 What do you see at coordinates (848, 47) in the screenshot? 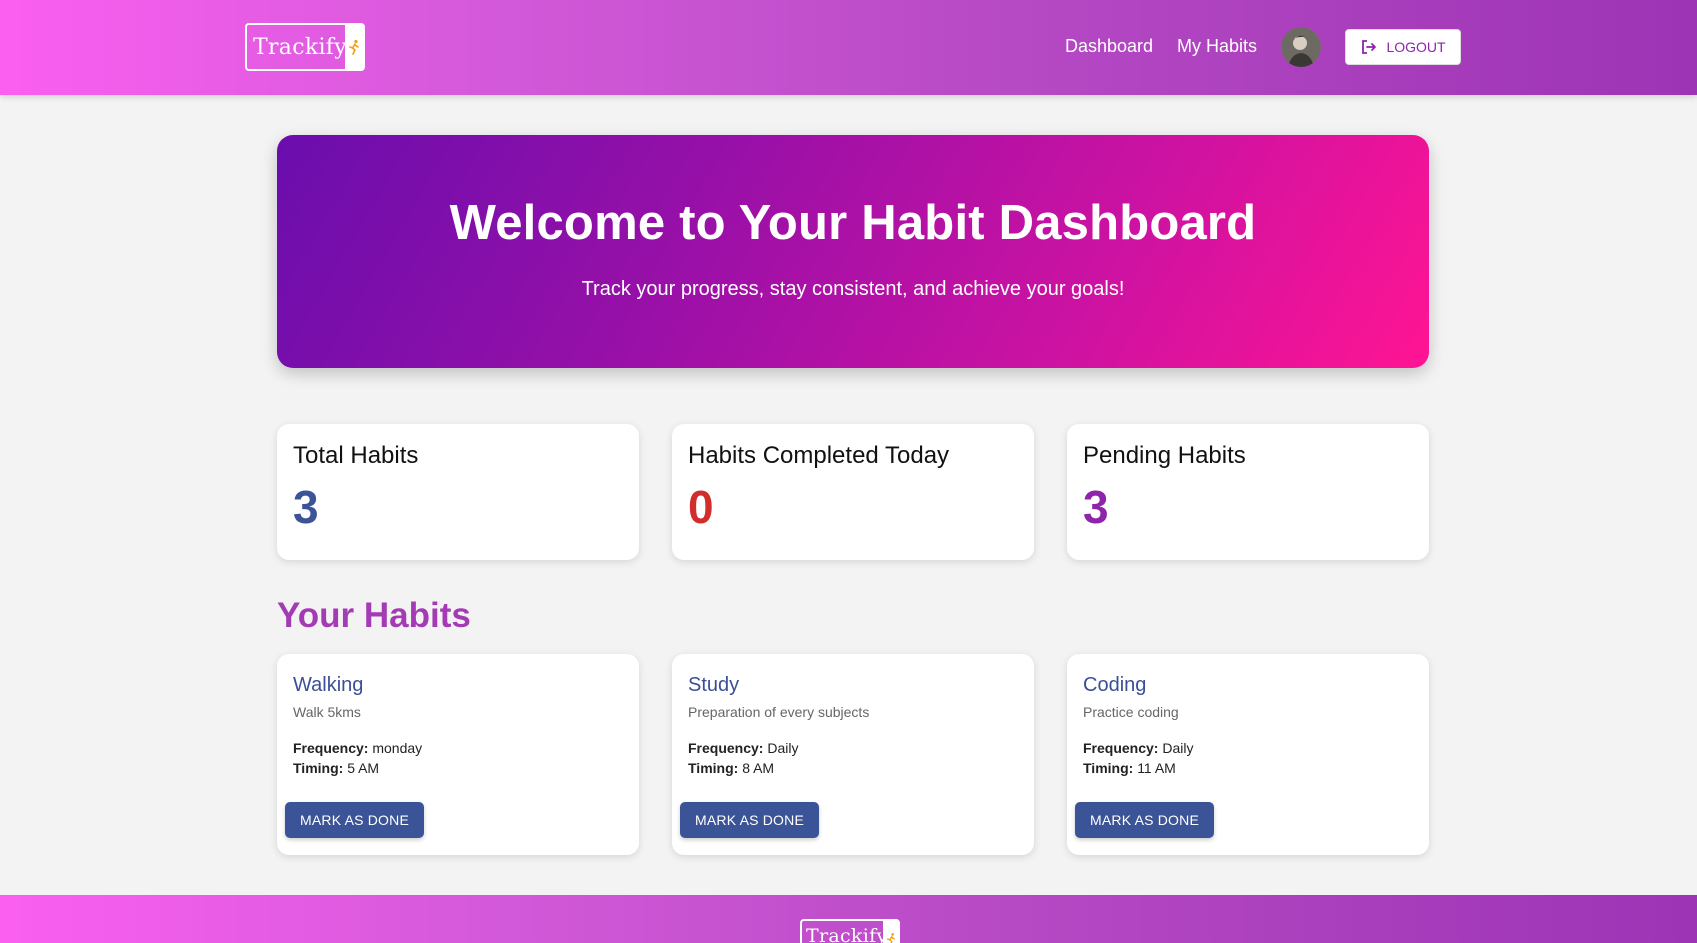
I see `top-navbar: Trackify Dashboard My Habits LOGOUT` at bounding box center [848, 47].